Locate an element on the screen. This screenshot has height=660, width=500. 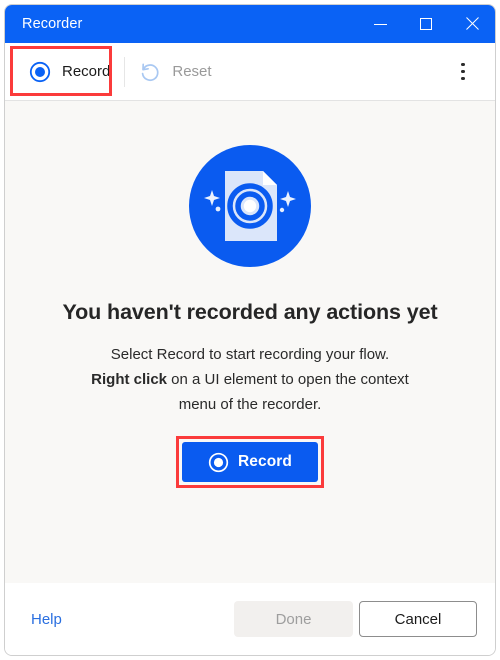
title-bar: Recorder is located at coordinates (250, 24).